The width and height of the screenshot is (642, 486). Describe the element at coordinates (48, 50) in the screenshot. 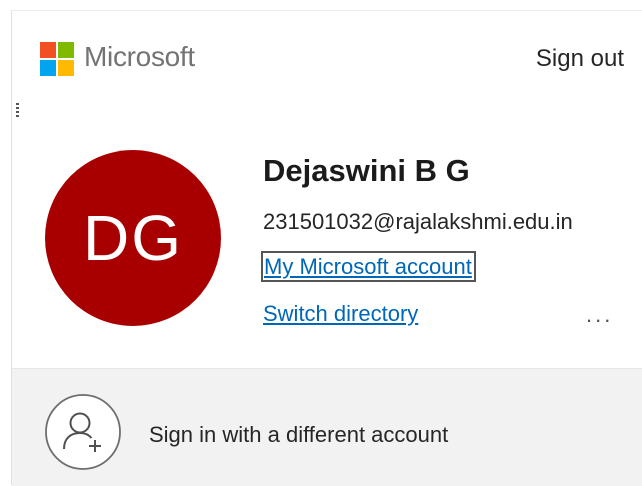

I see `logo-square-red` at that location.